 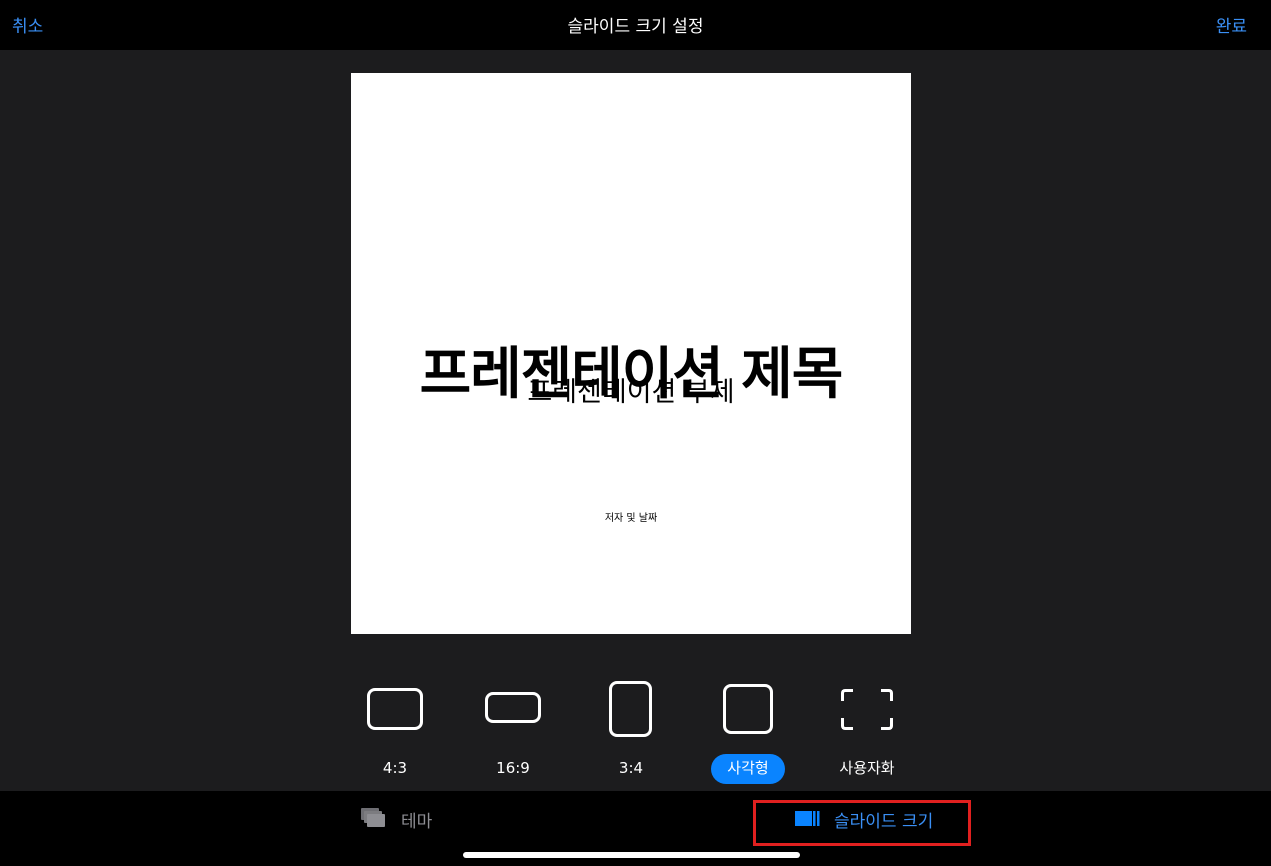 What do you see at coordinates (417, 822) in the screenshot?
I see `tab-theme-label: 테마` at bounding box center [417, 822].